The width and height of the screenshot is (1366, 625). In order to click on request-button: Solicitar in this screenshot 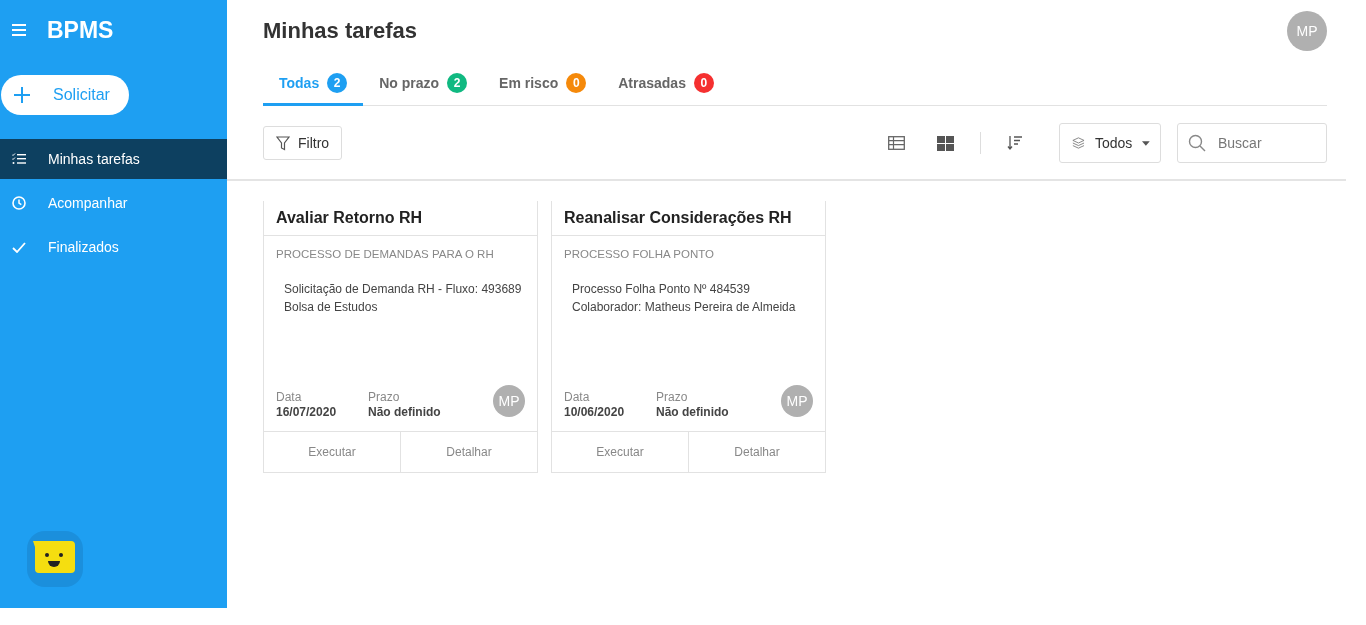, I will do `click(65, 95)`.